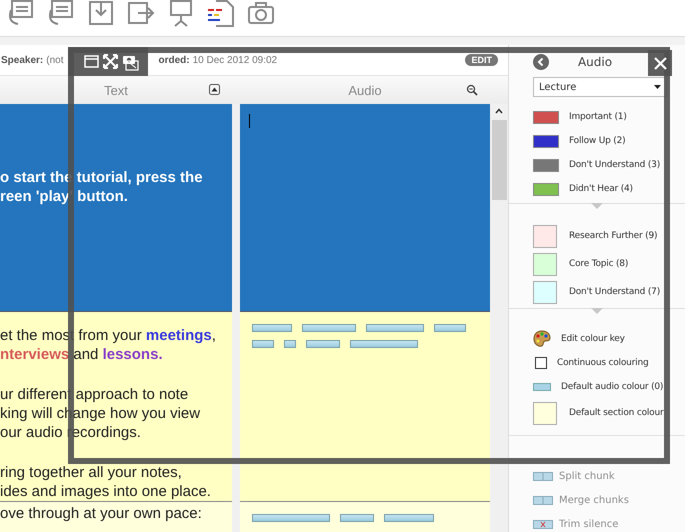 This screenshot has height=532, width=685. I want to click on speaker-label: Speaker:, so click(22, 60).